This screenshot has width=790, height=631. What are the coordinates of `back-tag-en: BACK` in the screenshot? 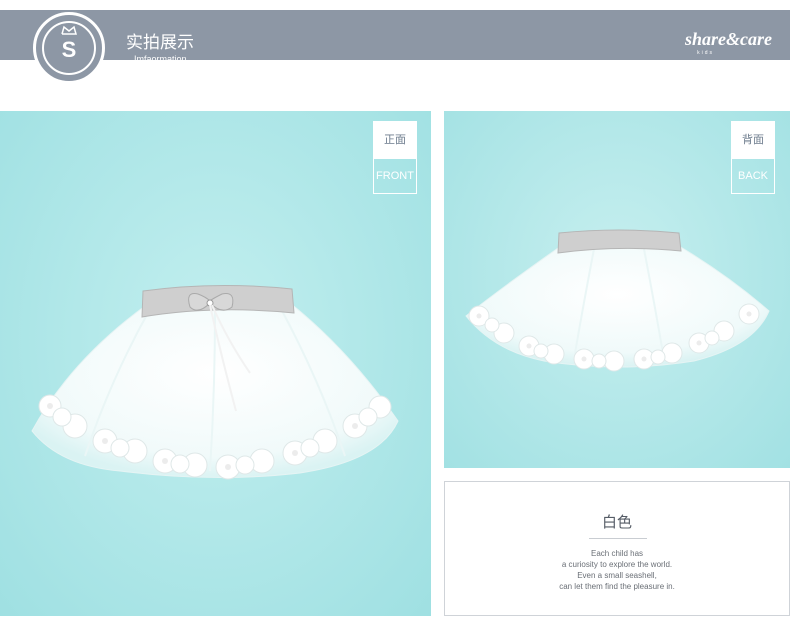 It's located at (753, 175).